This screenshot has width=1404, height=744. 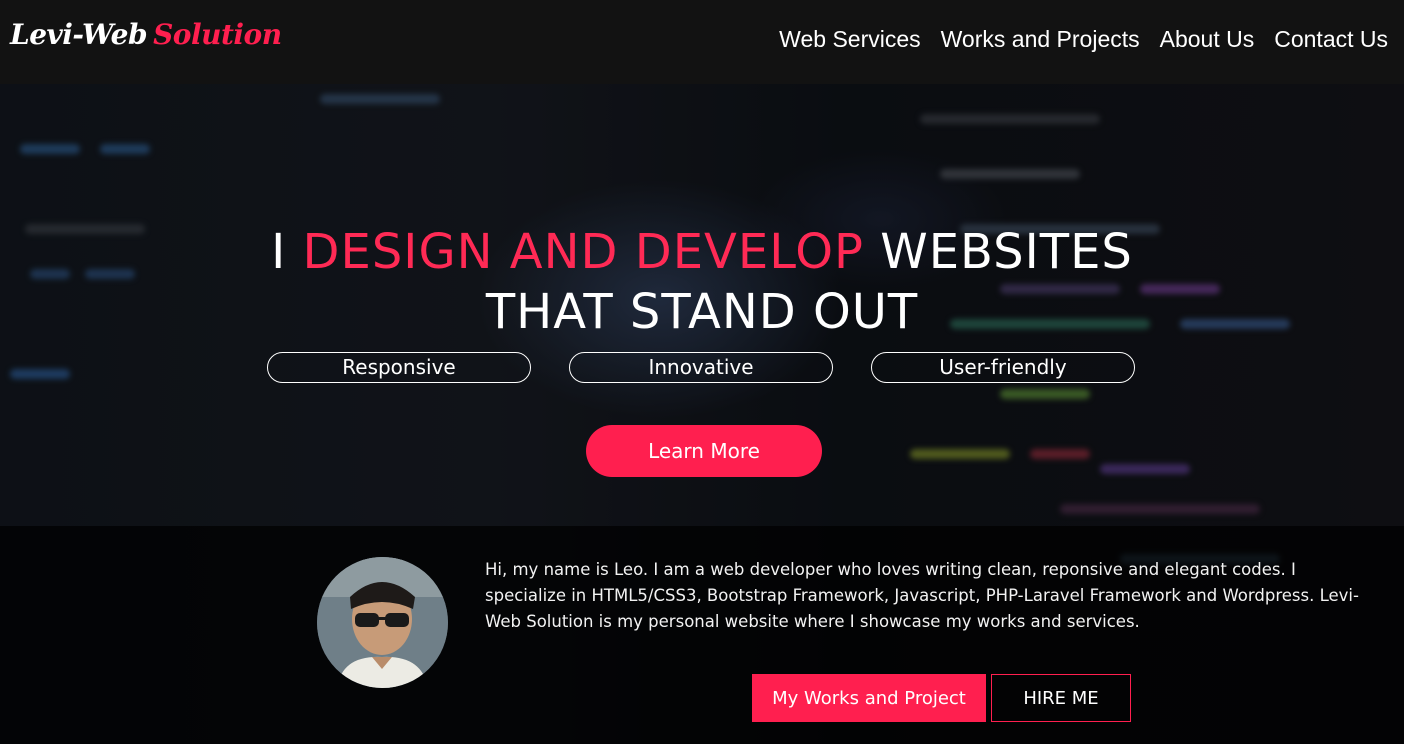 I want to click on feature-pills: Responsive Innovative User-friendly, so click(x=701, y=367).